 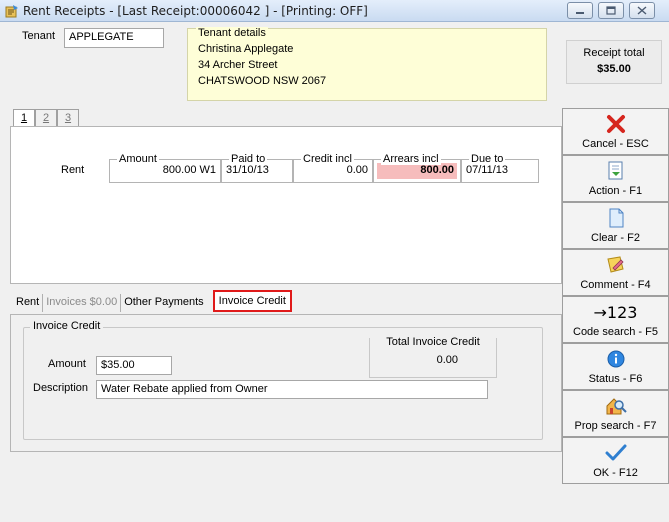 What do you see at coordinates (138, 159) in the screenshot?
I see `amount-header: Amount` at bounding box center [138, 159].